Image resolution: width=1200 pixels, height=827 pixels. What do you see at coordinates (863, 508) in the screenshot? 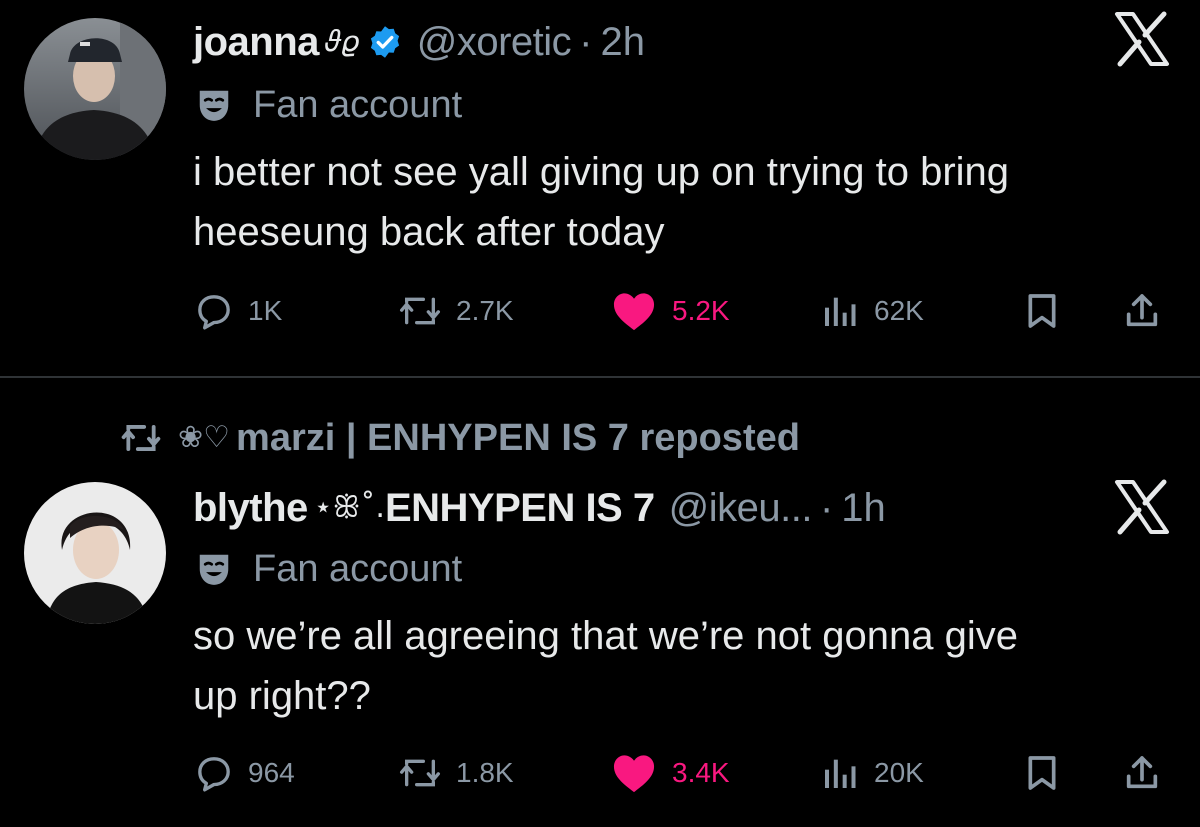
I see `timestamp: 1h` at bounding box center [863, 508].